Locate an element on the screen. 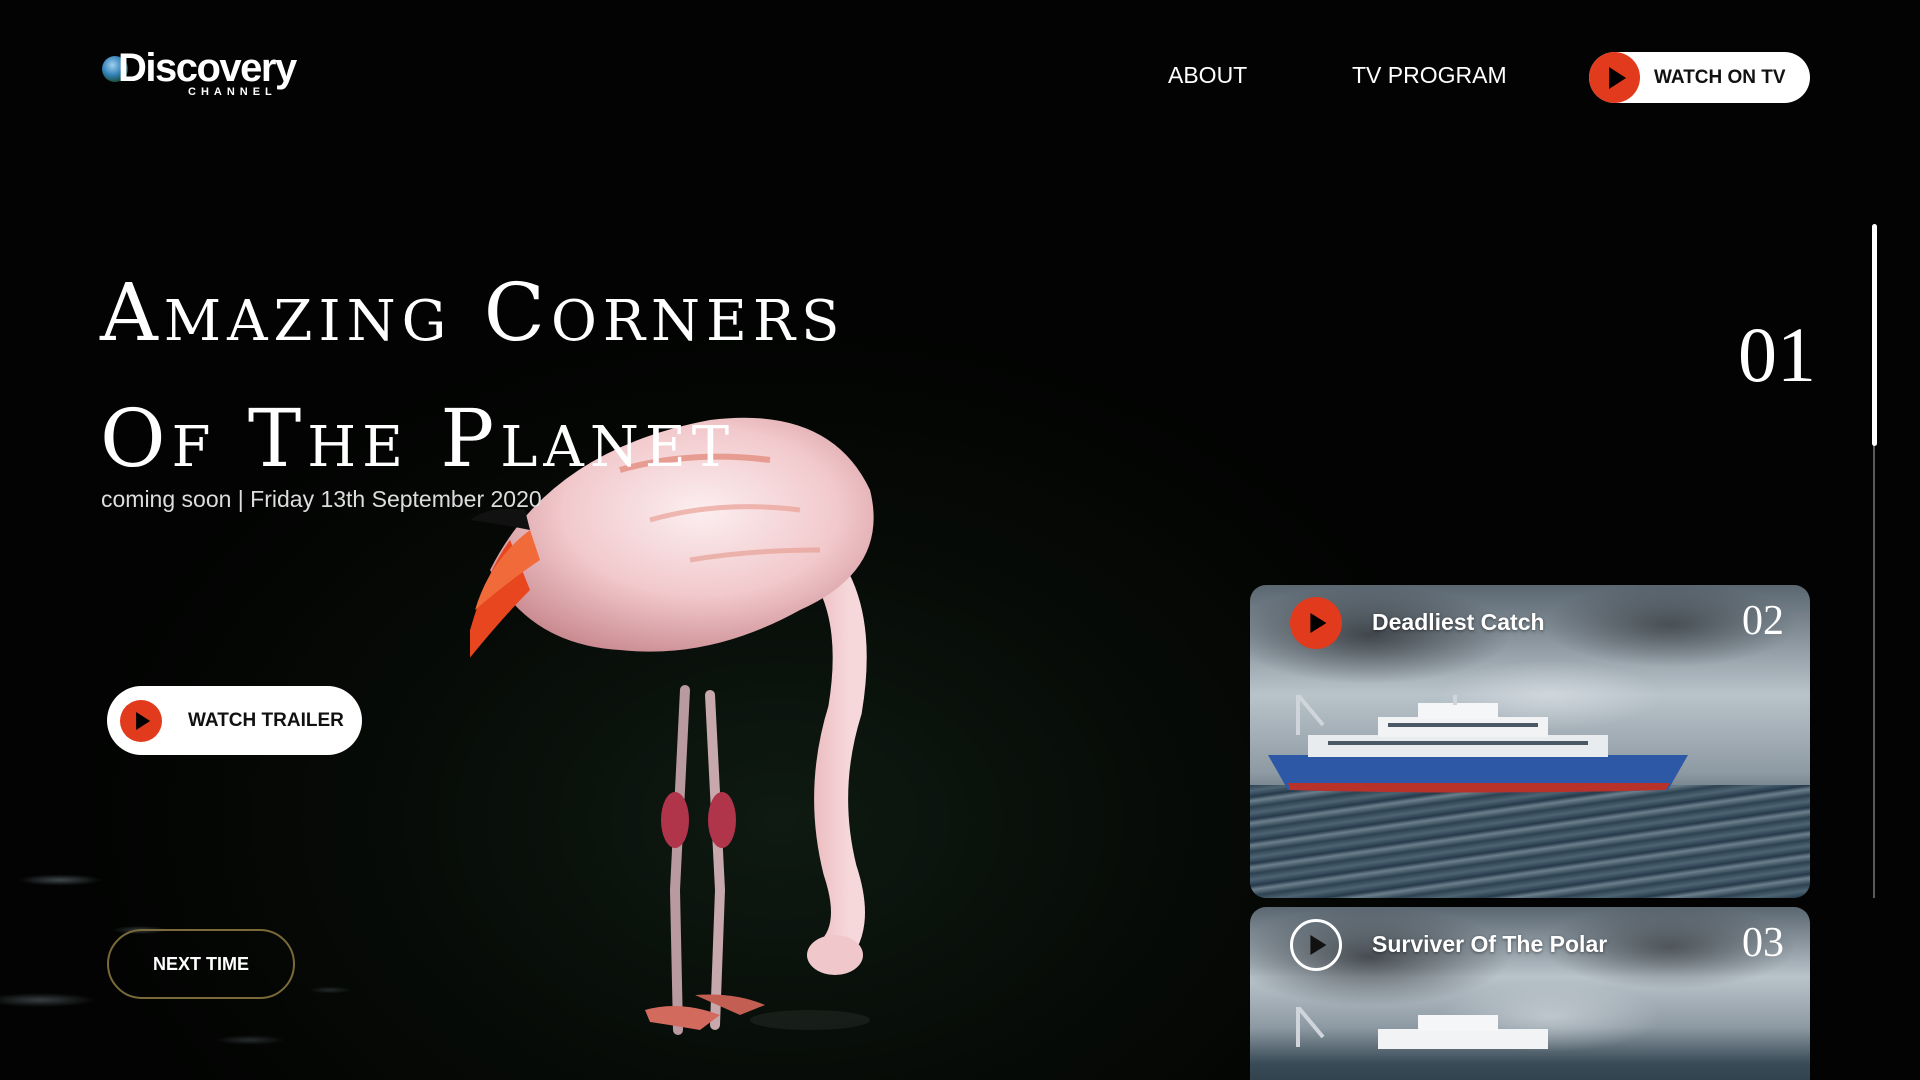 The height and width of the screenshot is (1080, 1920). play-outline-icon is located at coordinates (1316, 945).